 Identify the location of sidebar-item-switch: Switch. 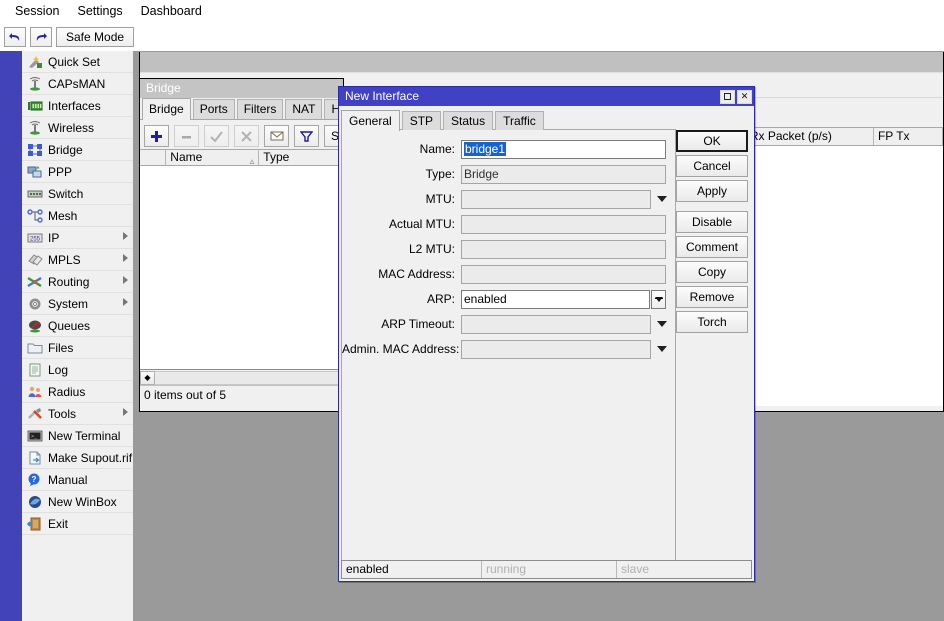
(77, 194).